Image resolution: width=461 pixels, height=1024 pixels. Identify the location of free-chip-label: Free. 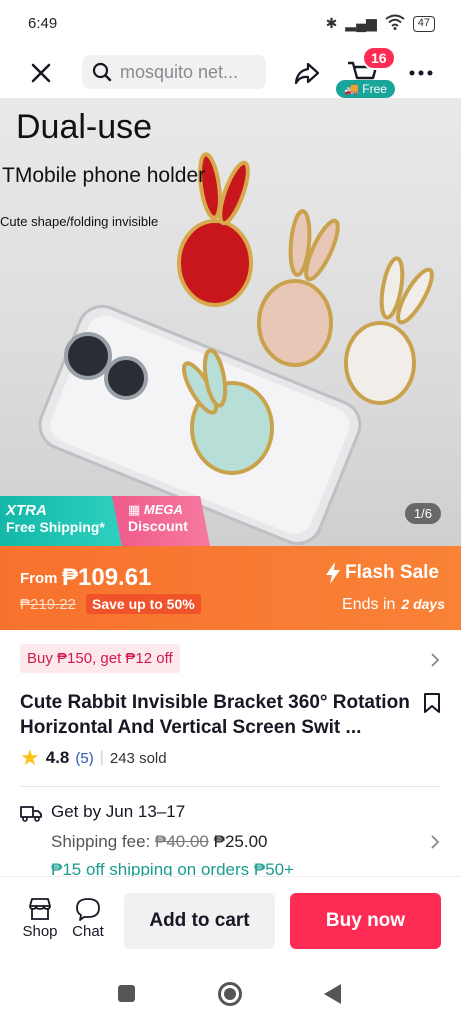
(374, 89).